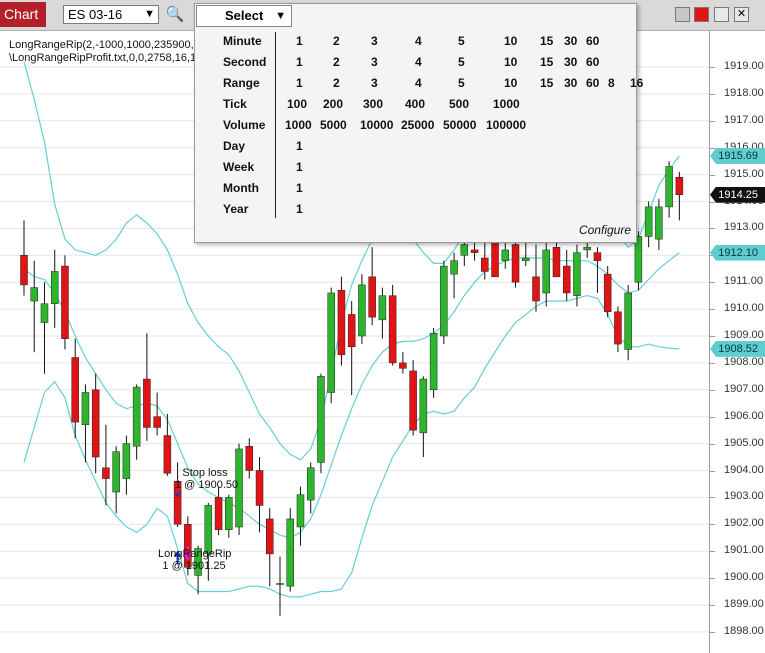 This screenshot has width=765, height=653. I want to click on interval-option: 500, so click(459, 104).